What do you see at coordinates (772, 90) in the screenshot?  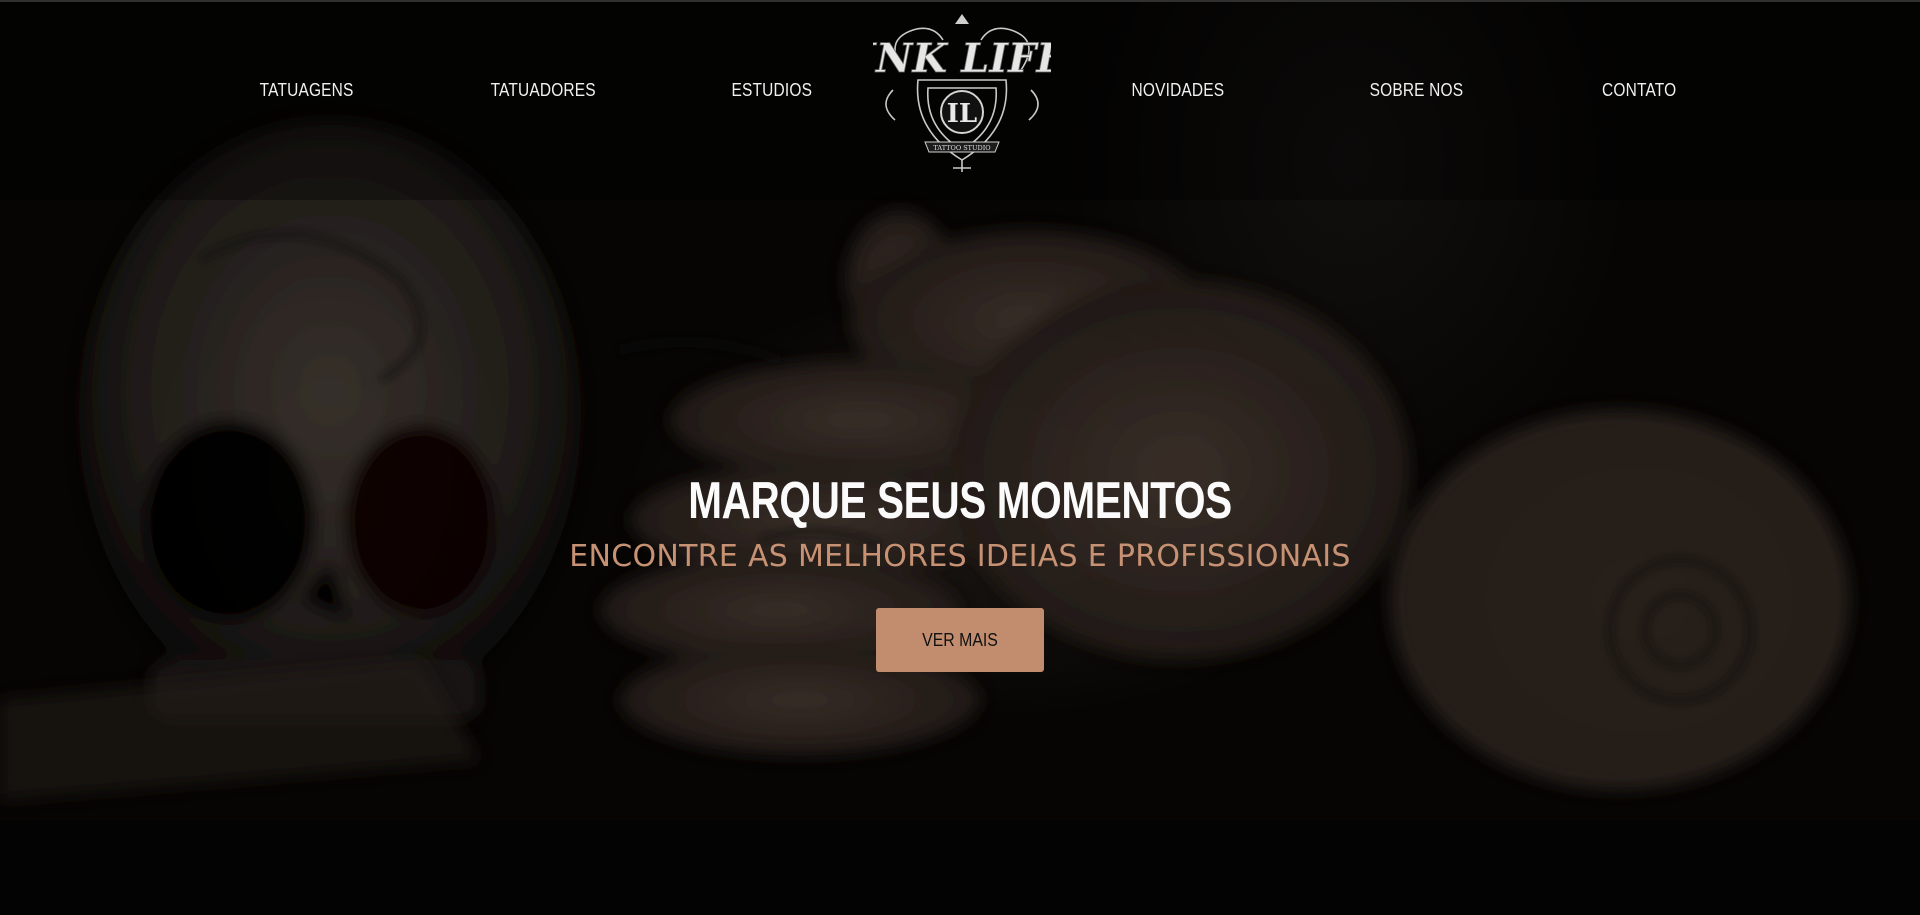 I see `nav-link-estudios: ESTUDIOS` at bounding box center [772, 90].